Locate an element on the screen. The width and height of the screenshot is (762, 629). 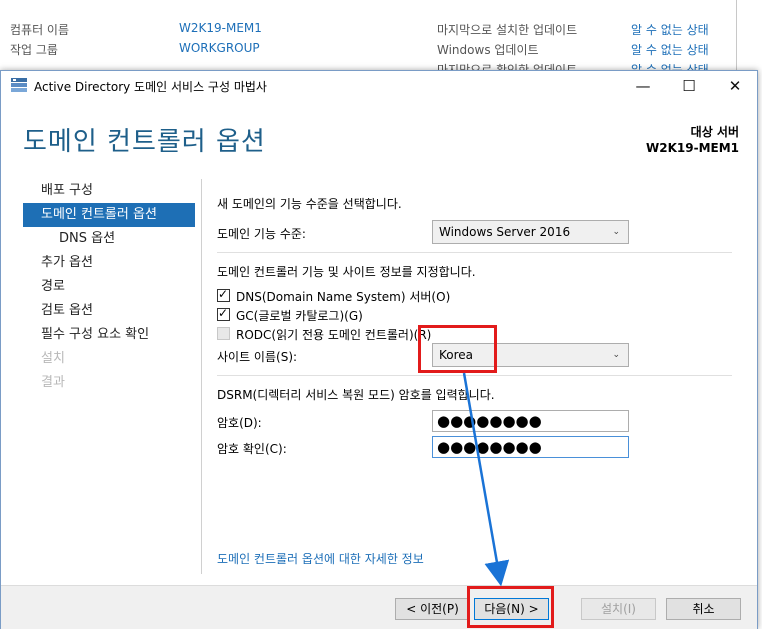
annotation-arrow is located at coordinates (486, 479).